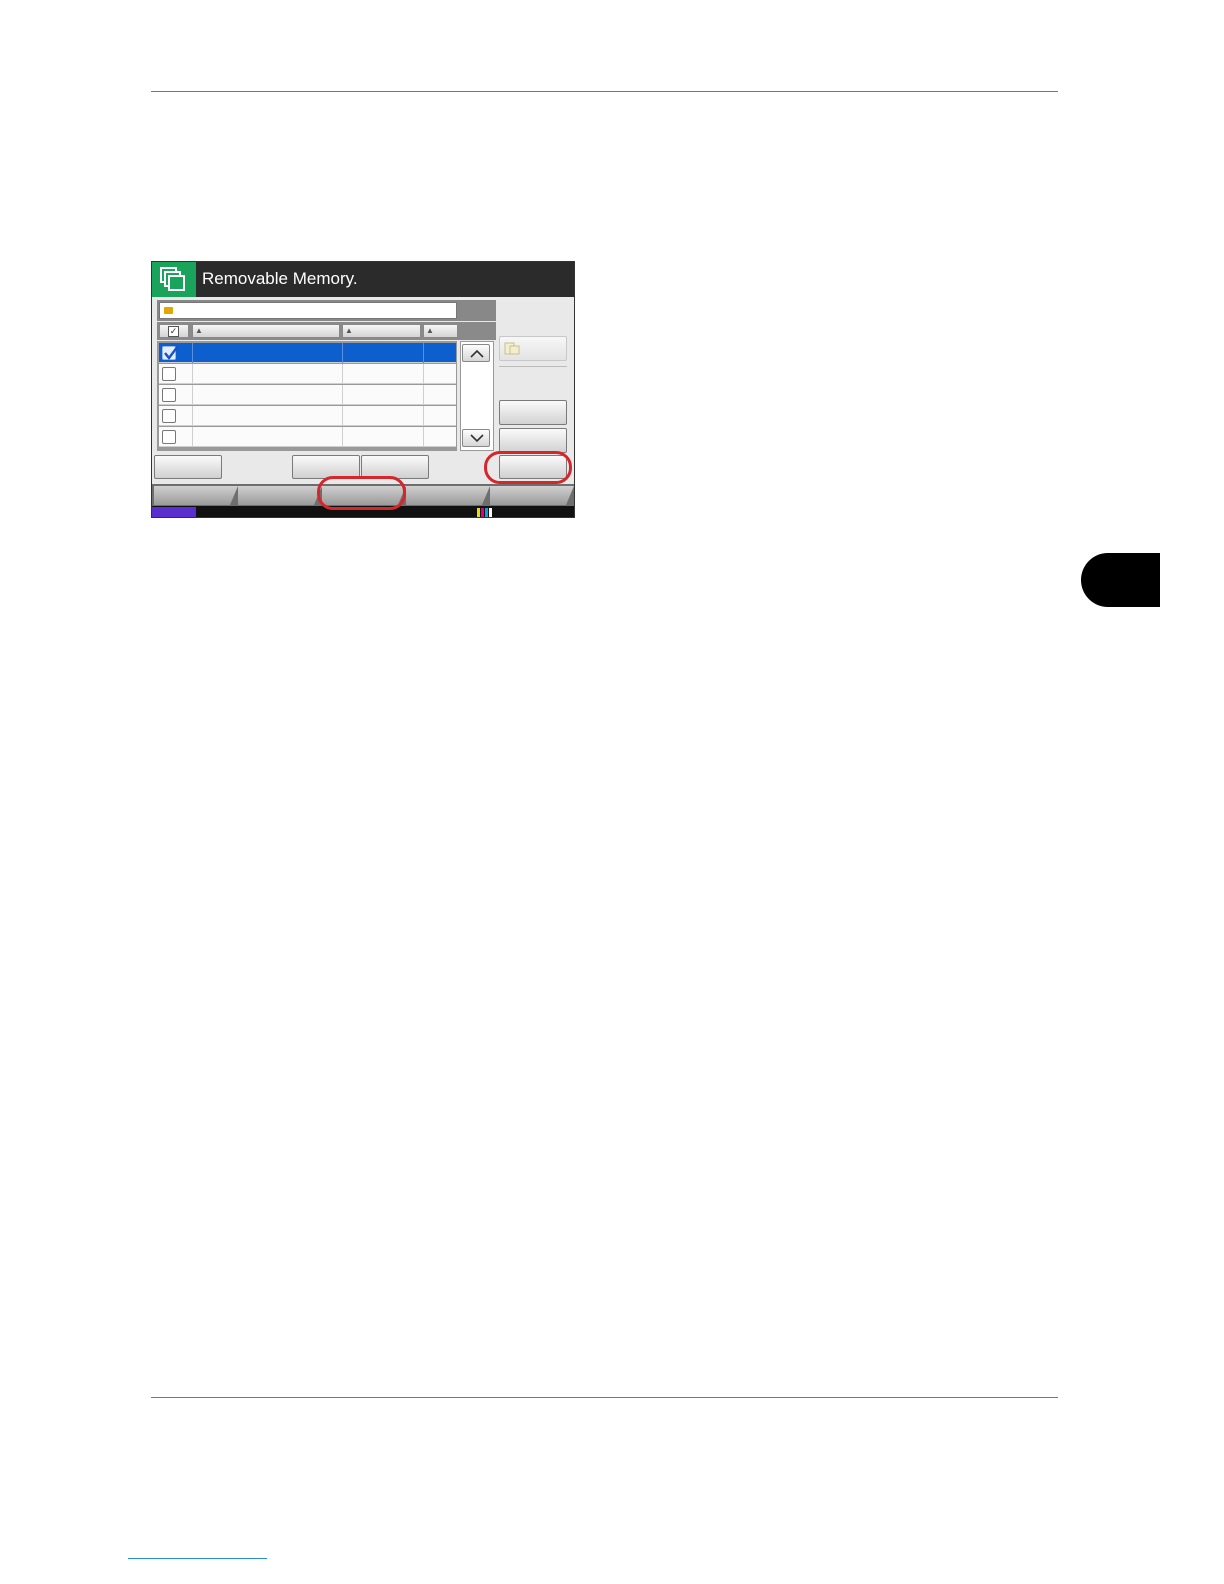  Describe the element at coordinates (1120, 580) in the screenshot. I see `chapter-tab` at that location.